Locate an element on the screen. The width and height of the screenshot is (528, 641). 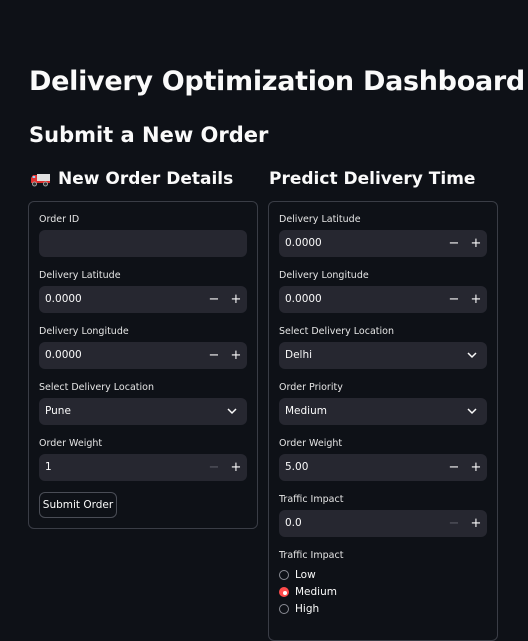
predict-heading-text: Predict Delivery Time is located at coordinates (372, 179).